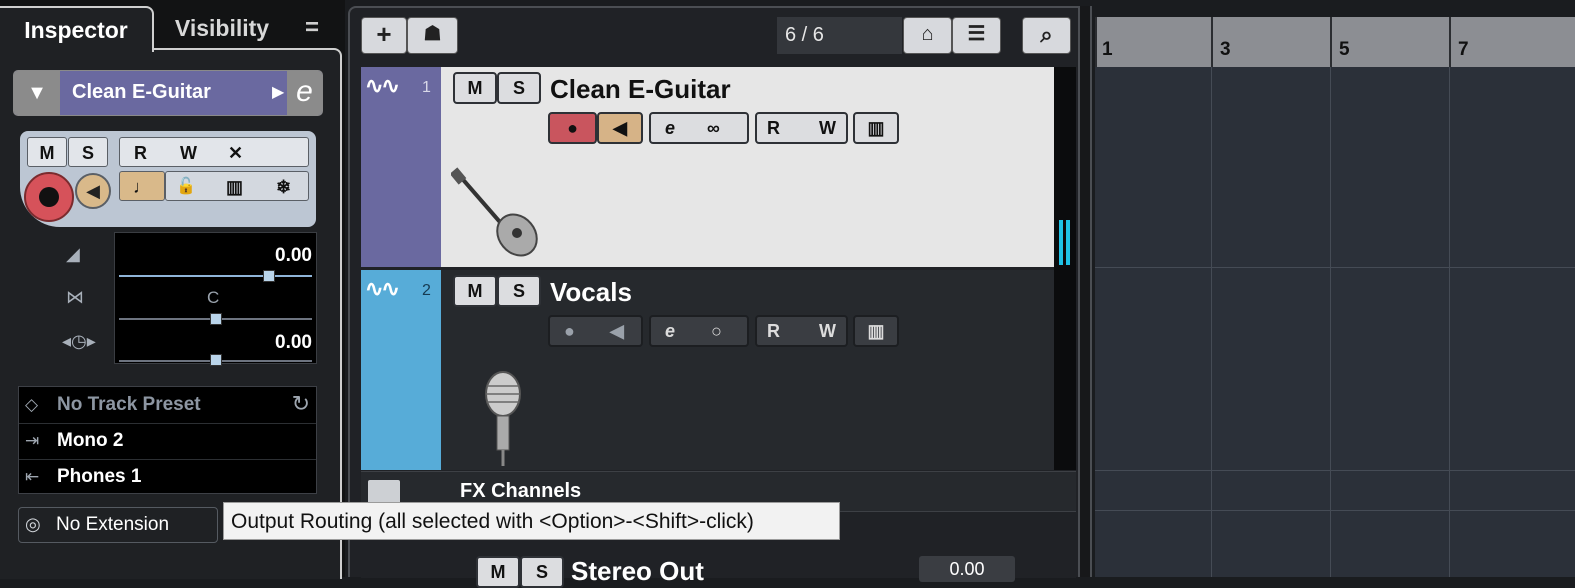 The image size is (1575, 588). I want to click on pan-slider-handle, so click(216, 319).